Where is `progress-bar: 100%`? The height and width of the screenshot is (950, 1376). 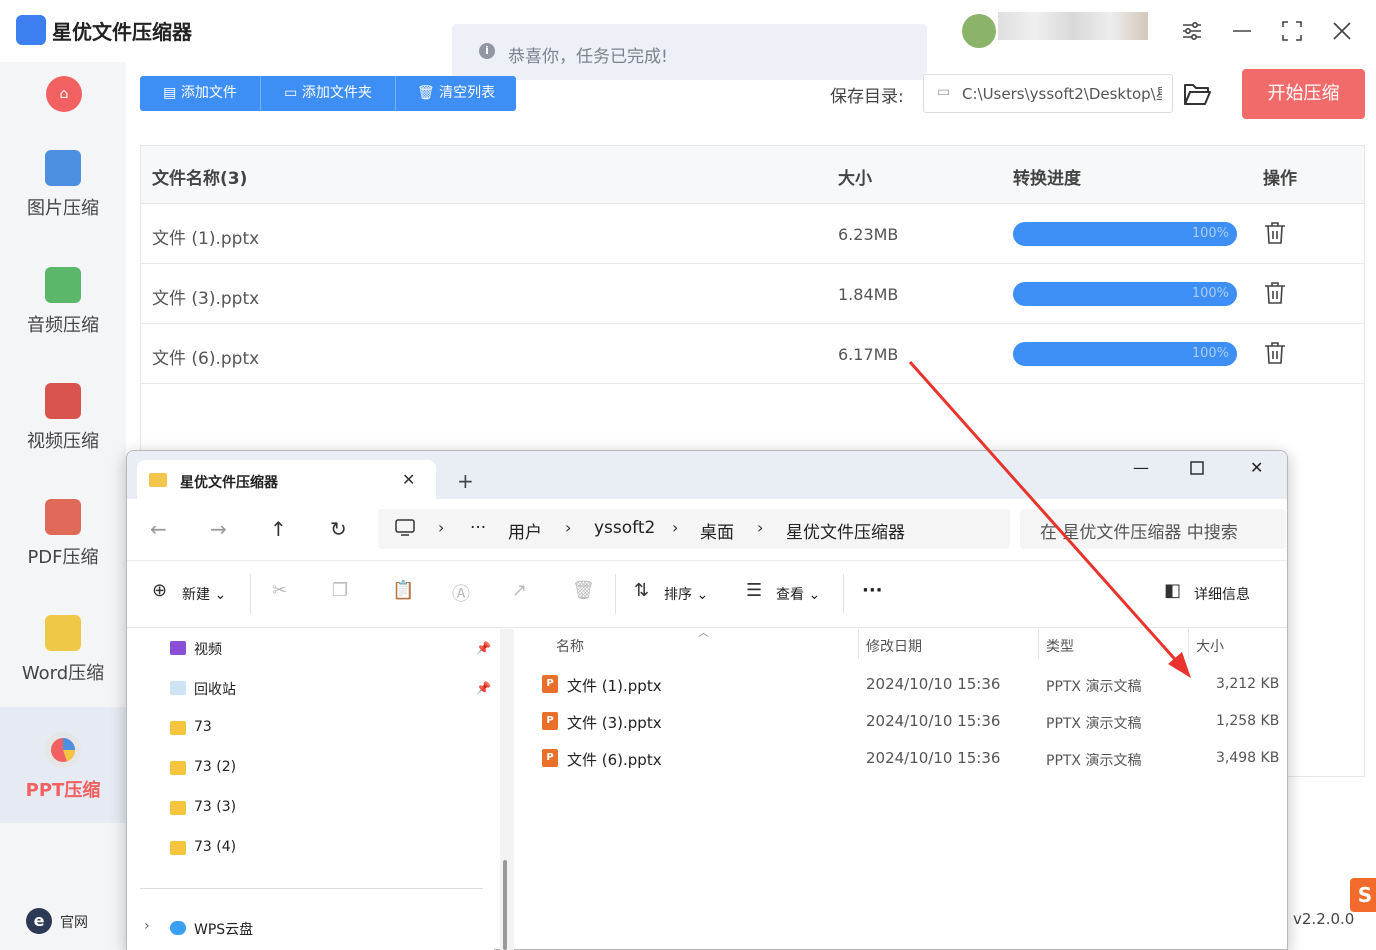 progress-bar: 100% is located at coordinates (1125, 354).